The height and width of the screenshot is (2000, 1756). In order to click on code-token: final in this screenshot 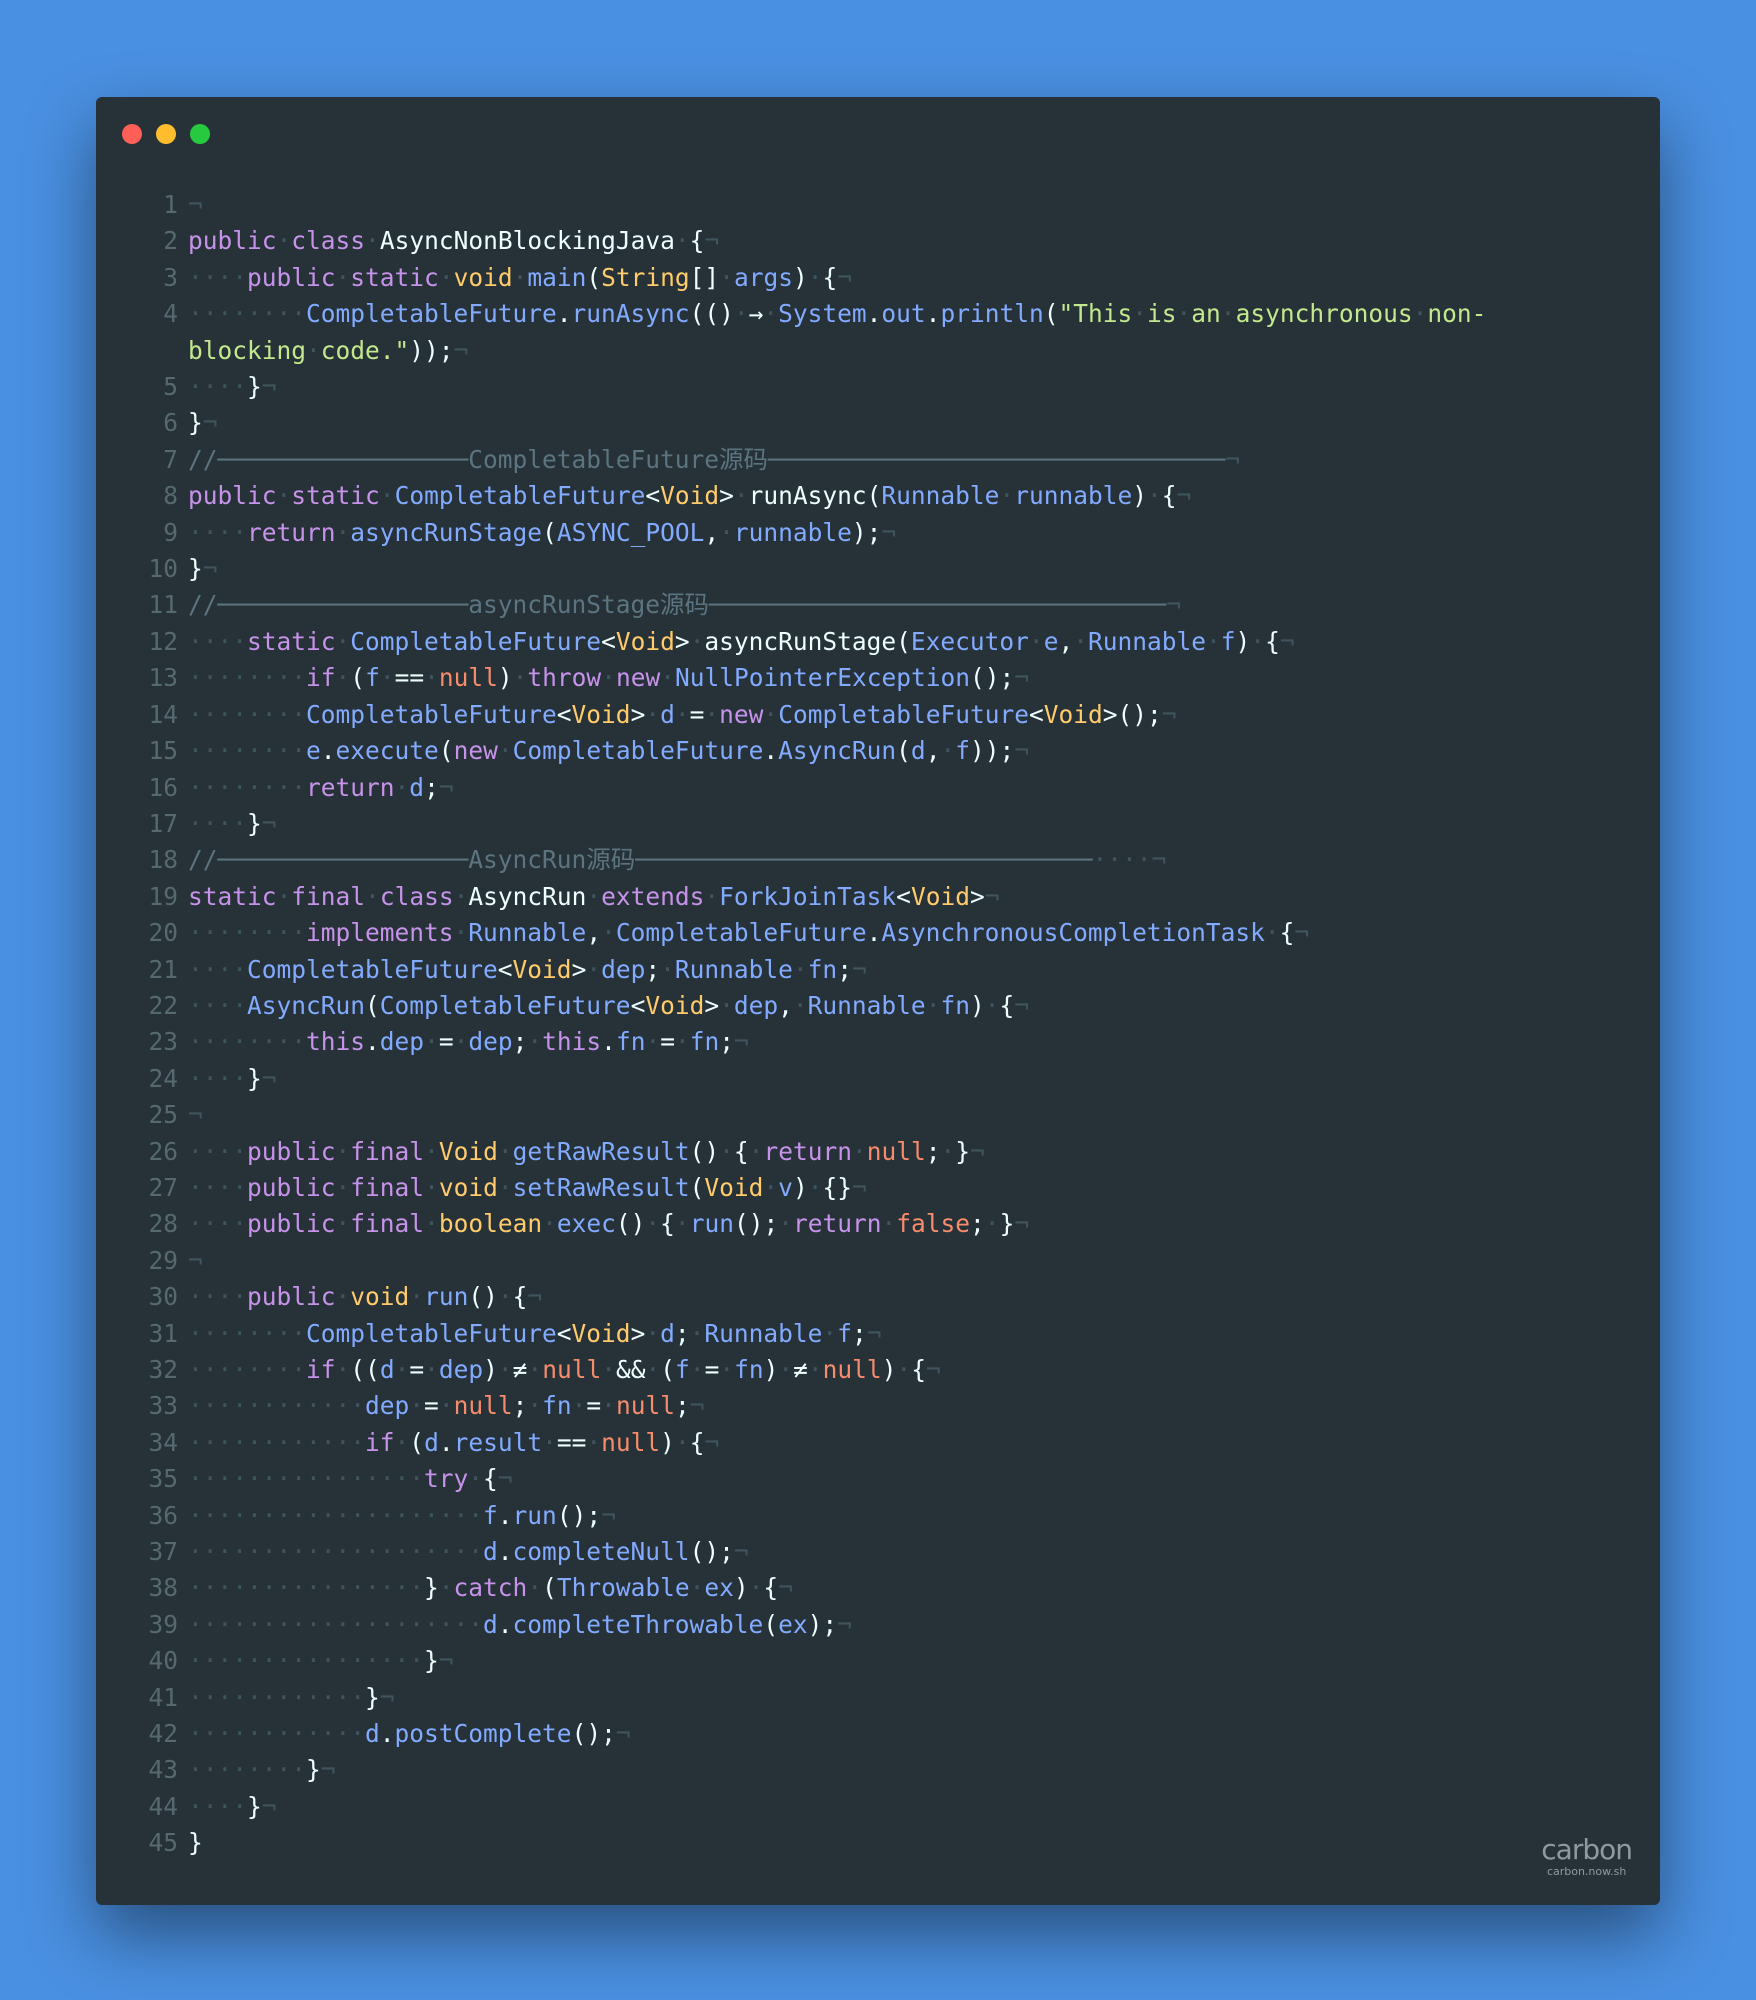, I will do `click(387, 1187)`.